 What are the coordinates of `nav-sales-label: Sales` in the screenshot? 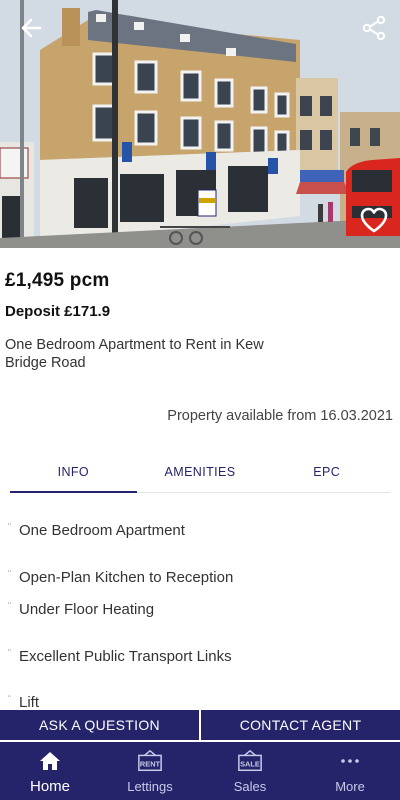 It's located at (250, 786).